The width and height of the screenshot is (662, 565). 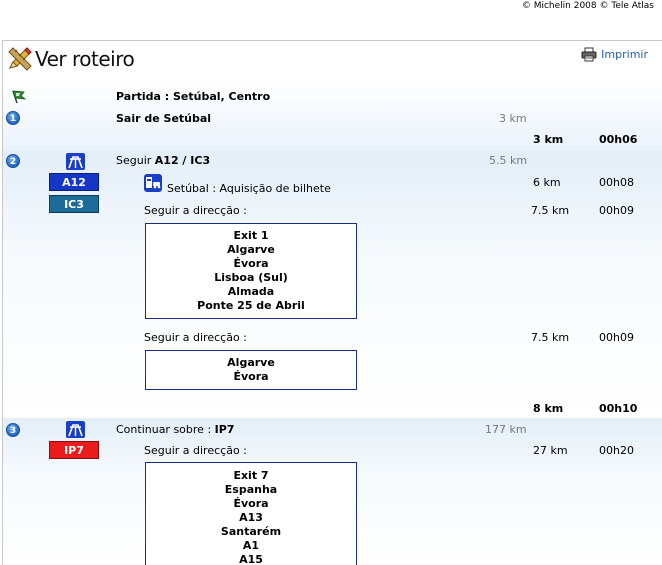 What do you see at coordinates (269, 188) in the screenshot?
I see `toll-description: : Aquisição de bilhete` at bounding box center [269, 188].